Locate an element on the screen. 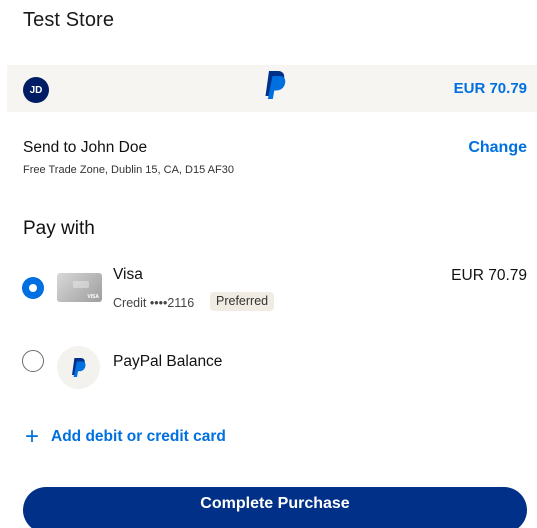 This screenshot has height=528, width=537. pay-with-heading: Pay with is located at coordinates (59, 228).